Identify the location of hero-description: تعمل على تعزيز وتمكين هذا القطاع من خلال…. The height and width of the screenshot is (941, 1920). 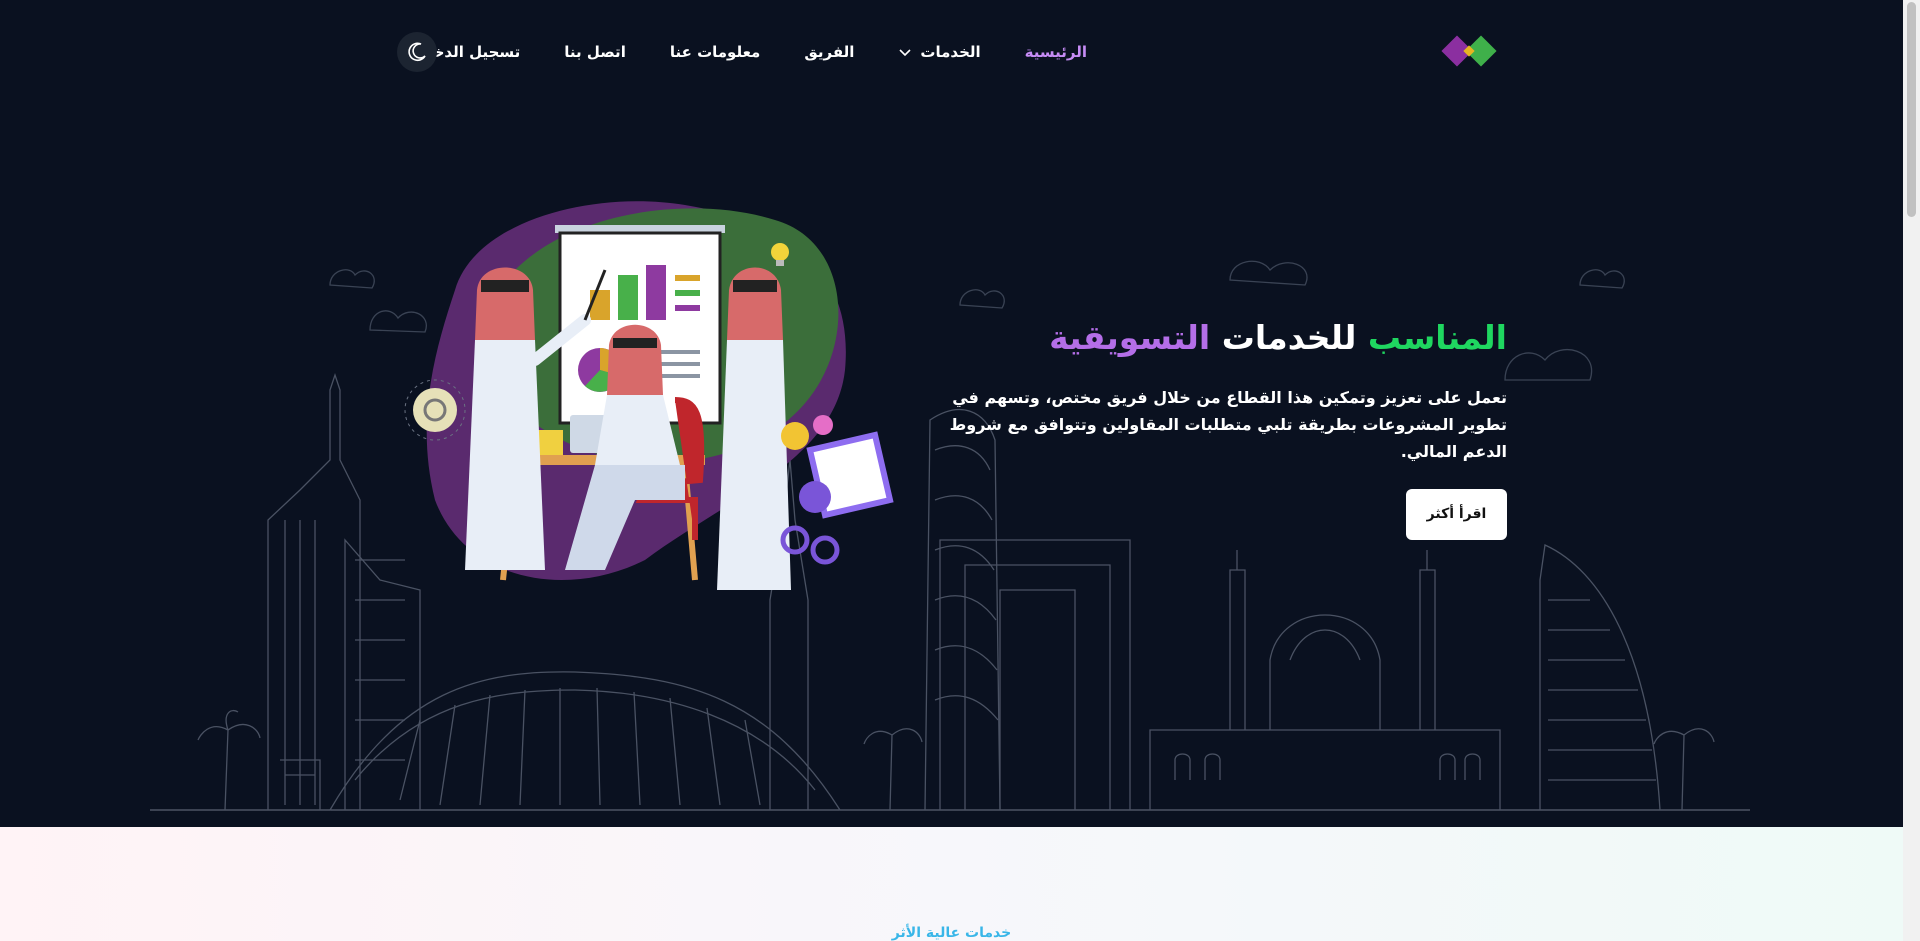
(1228, 424).